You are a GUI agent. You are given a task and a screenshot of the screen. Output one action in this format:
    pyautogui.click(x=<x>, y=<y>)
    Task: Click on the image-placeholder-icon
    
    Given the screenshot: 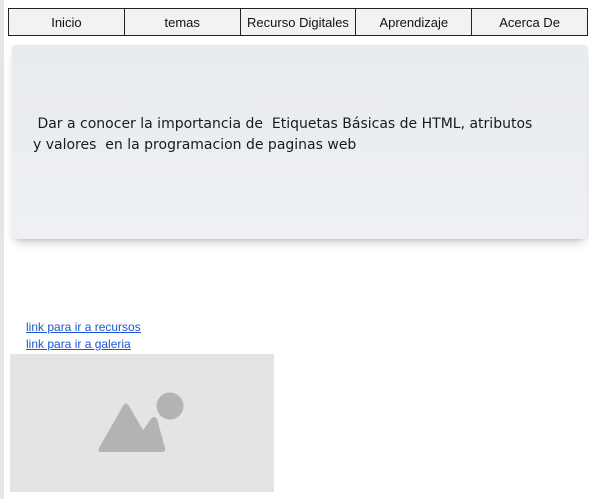 What is the action you would take?
    pyautogui.click(x=141, y=422)
    